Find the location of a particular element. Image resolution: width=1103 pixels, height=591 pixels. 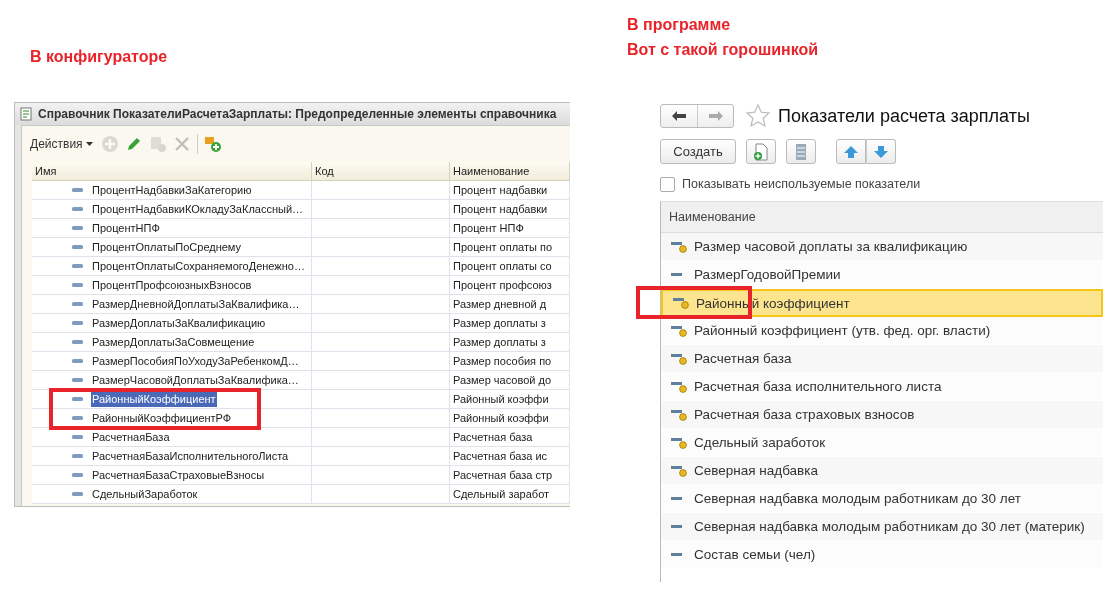

checkbox is located at coordinates (667, 184).